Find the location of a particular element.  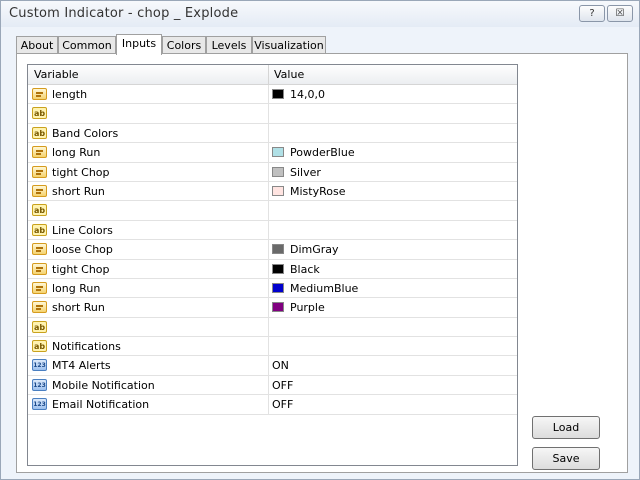

table-row: 123 Mobile Notification OFF is located at coordinates (272, 385).